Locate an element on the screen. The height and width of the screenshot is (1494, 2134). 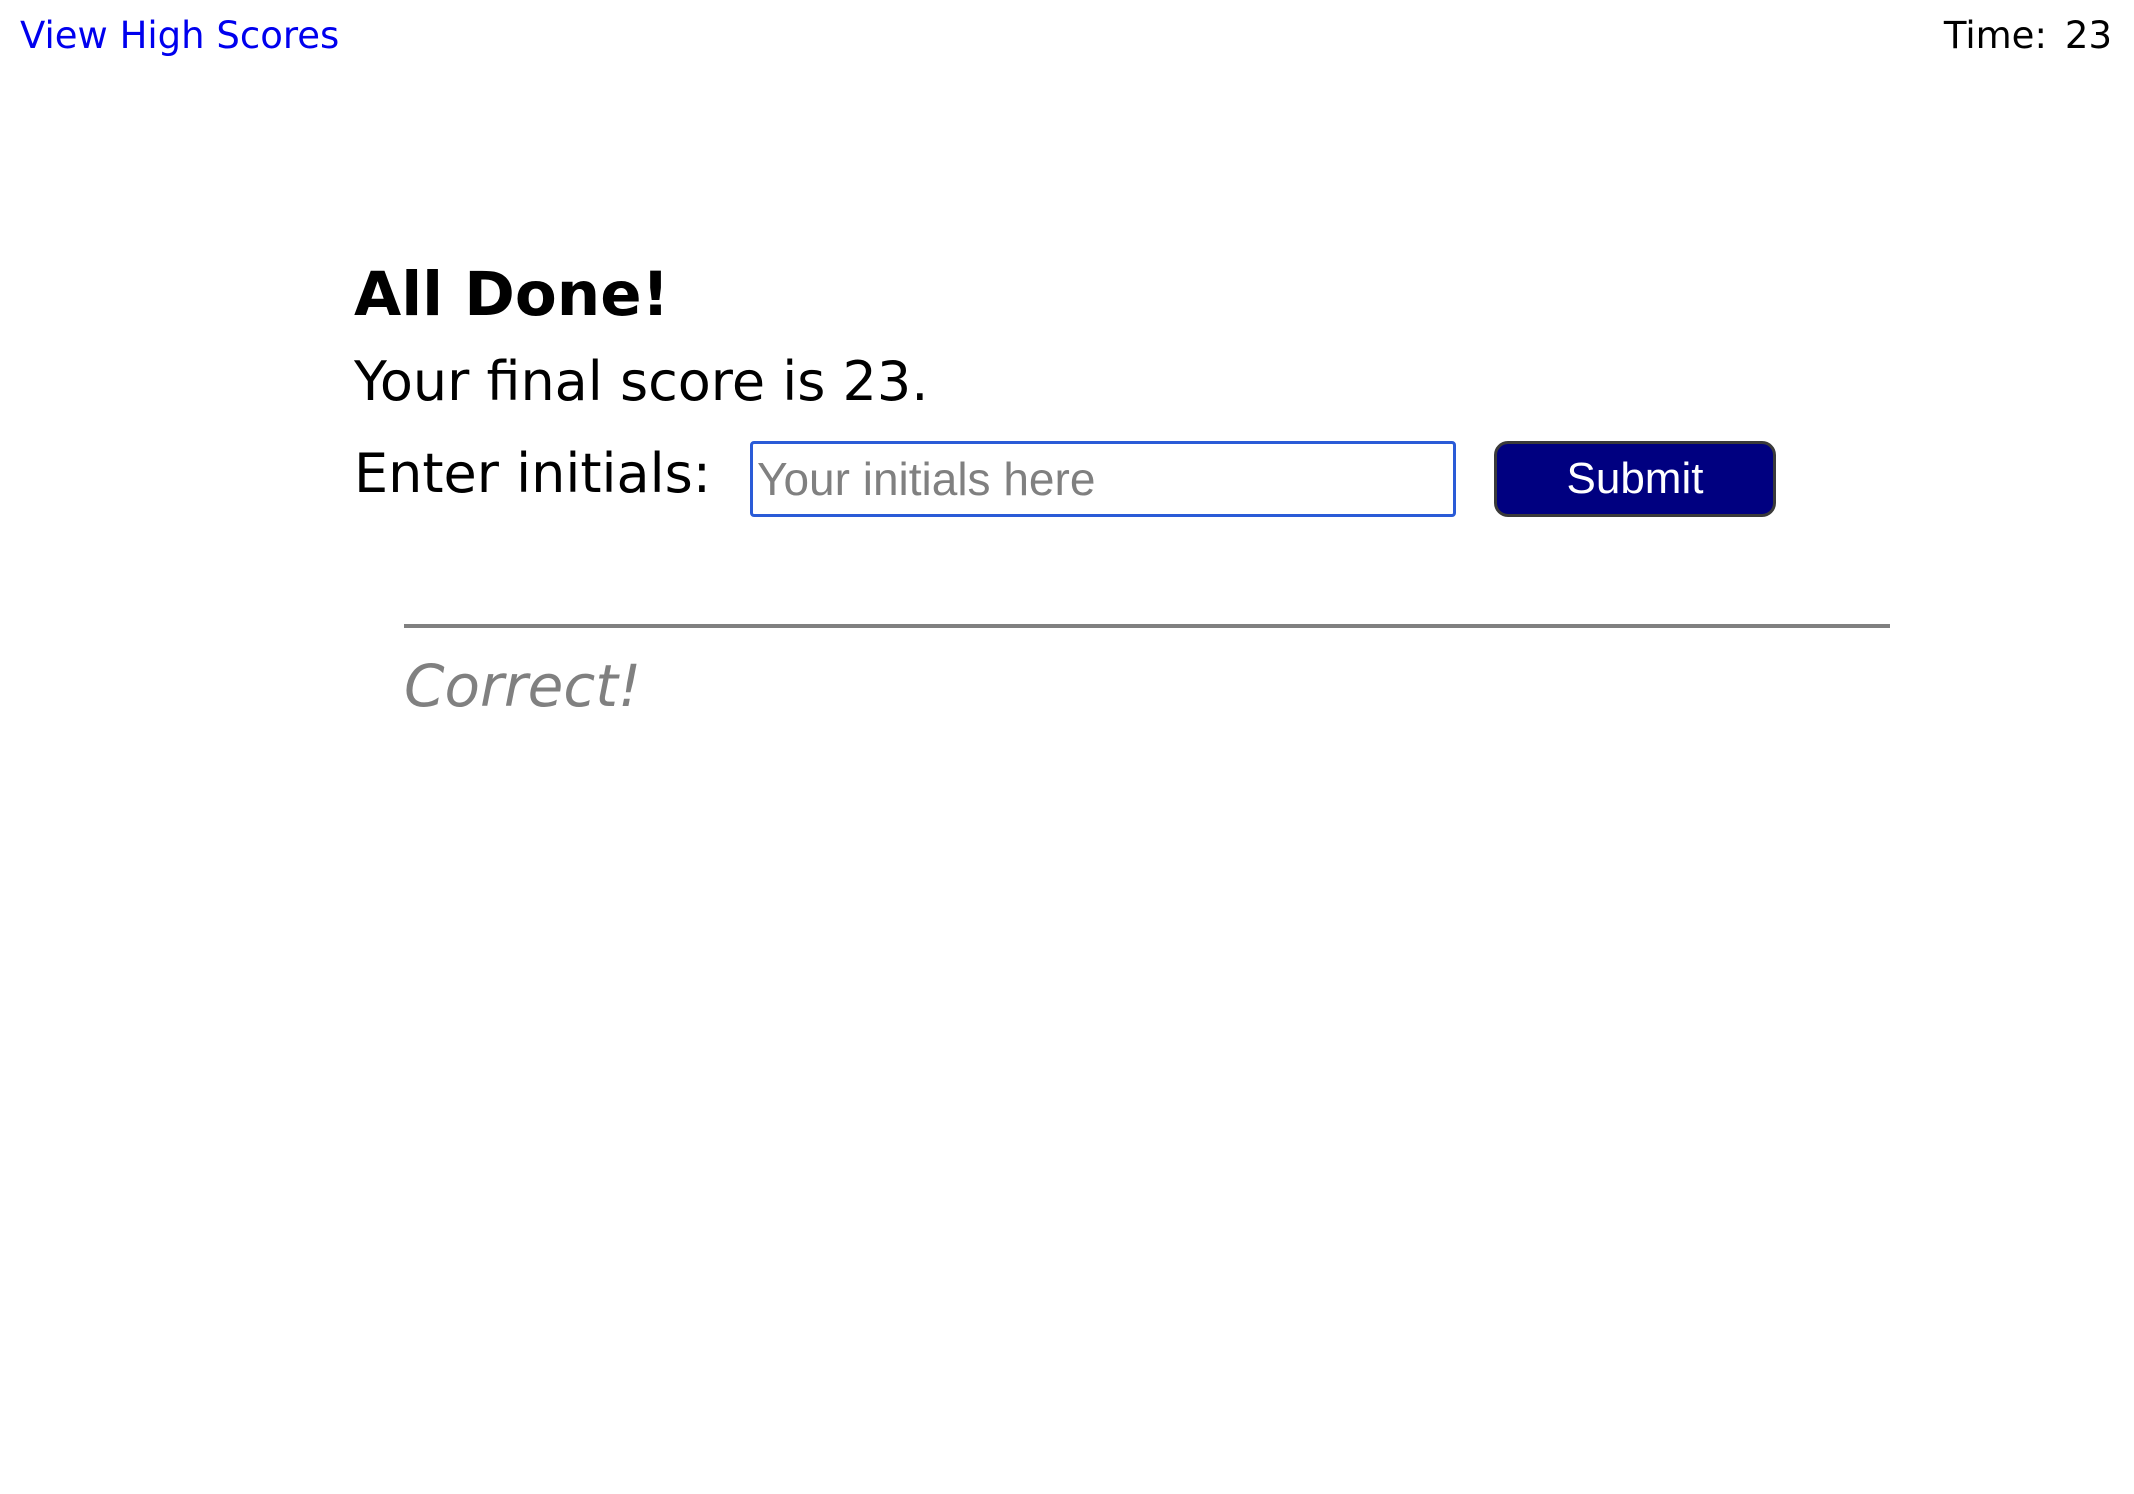
initials-form: Enter initials: Submit is located at coordinates (1124, 484).